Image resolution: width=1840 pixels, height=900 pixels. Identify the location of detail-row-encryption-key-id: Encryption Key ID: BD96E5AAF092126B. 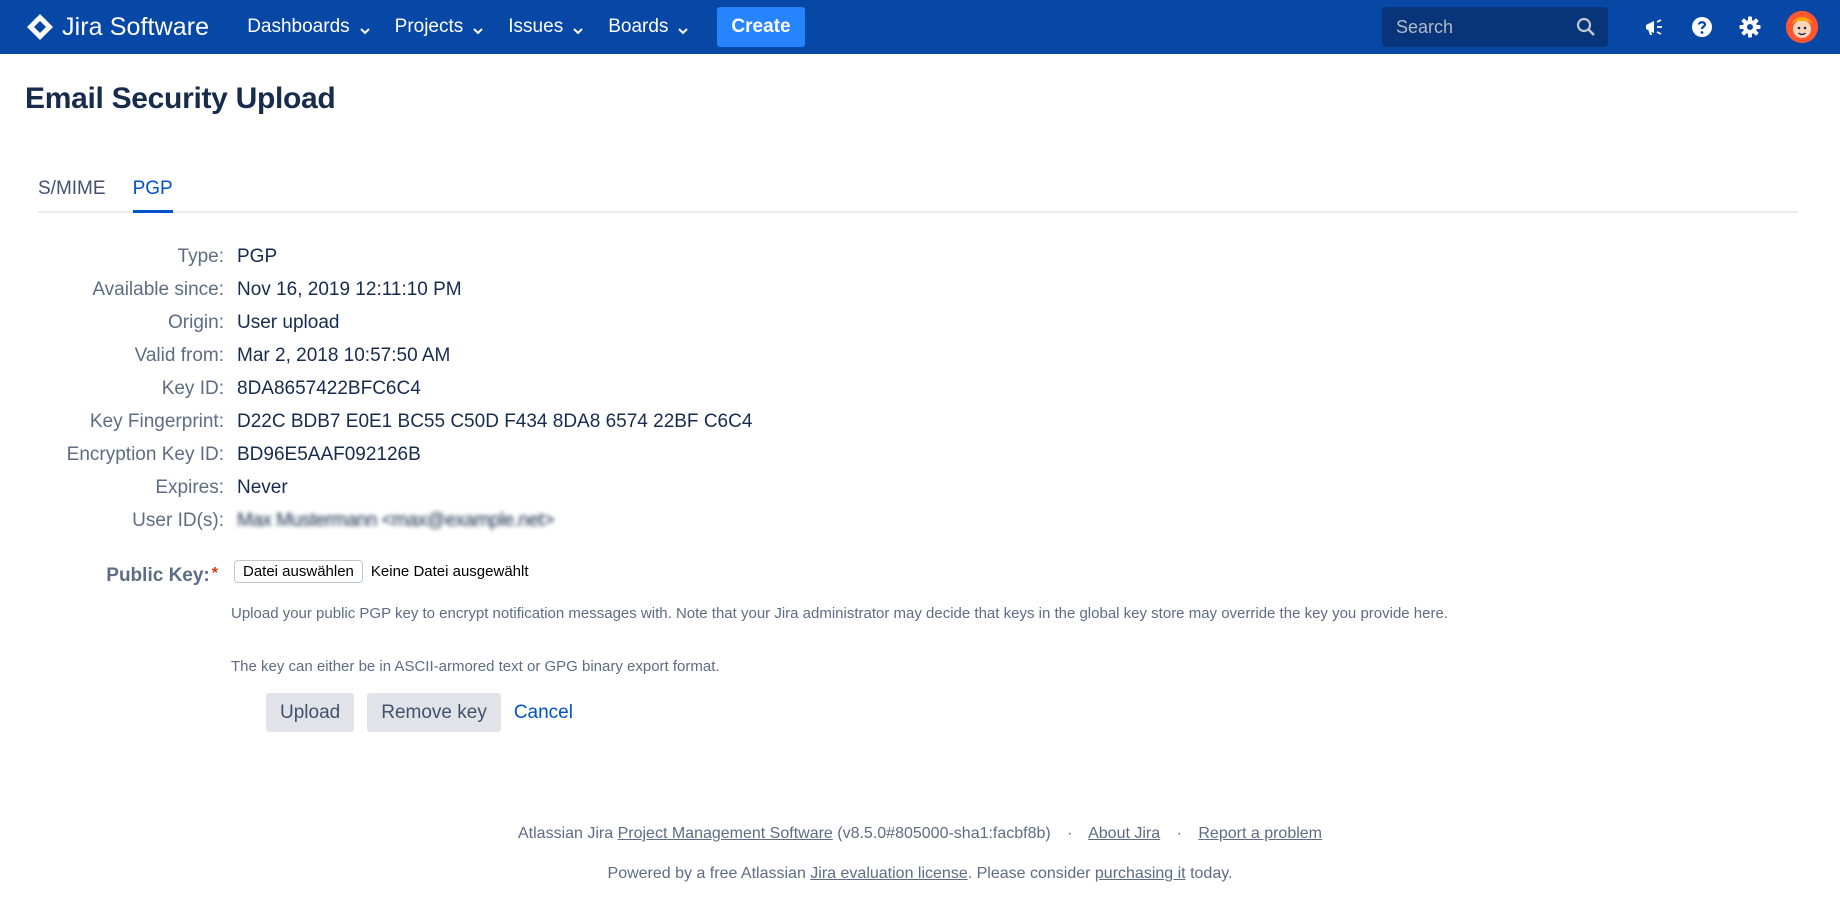
(376, 454).